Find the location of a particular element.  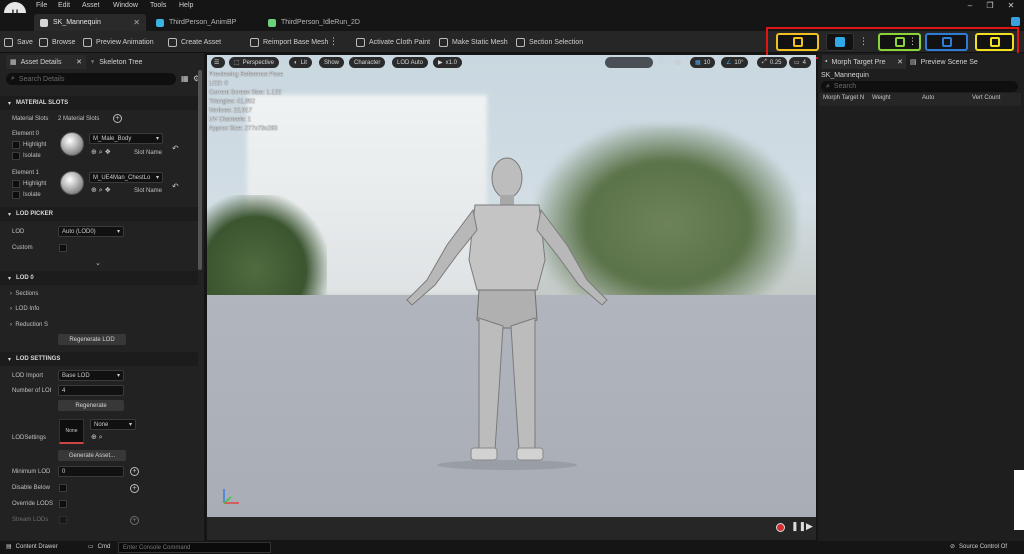

override-lods-checkbox is located at coordinates (63, 504).